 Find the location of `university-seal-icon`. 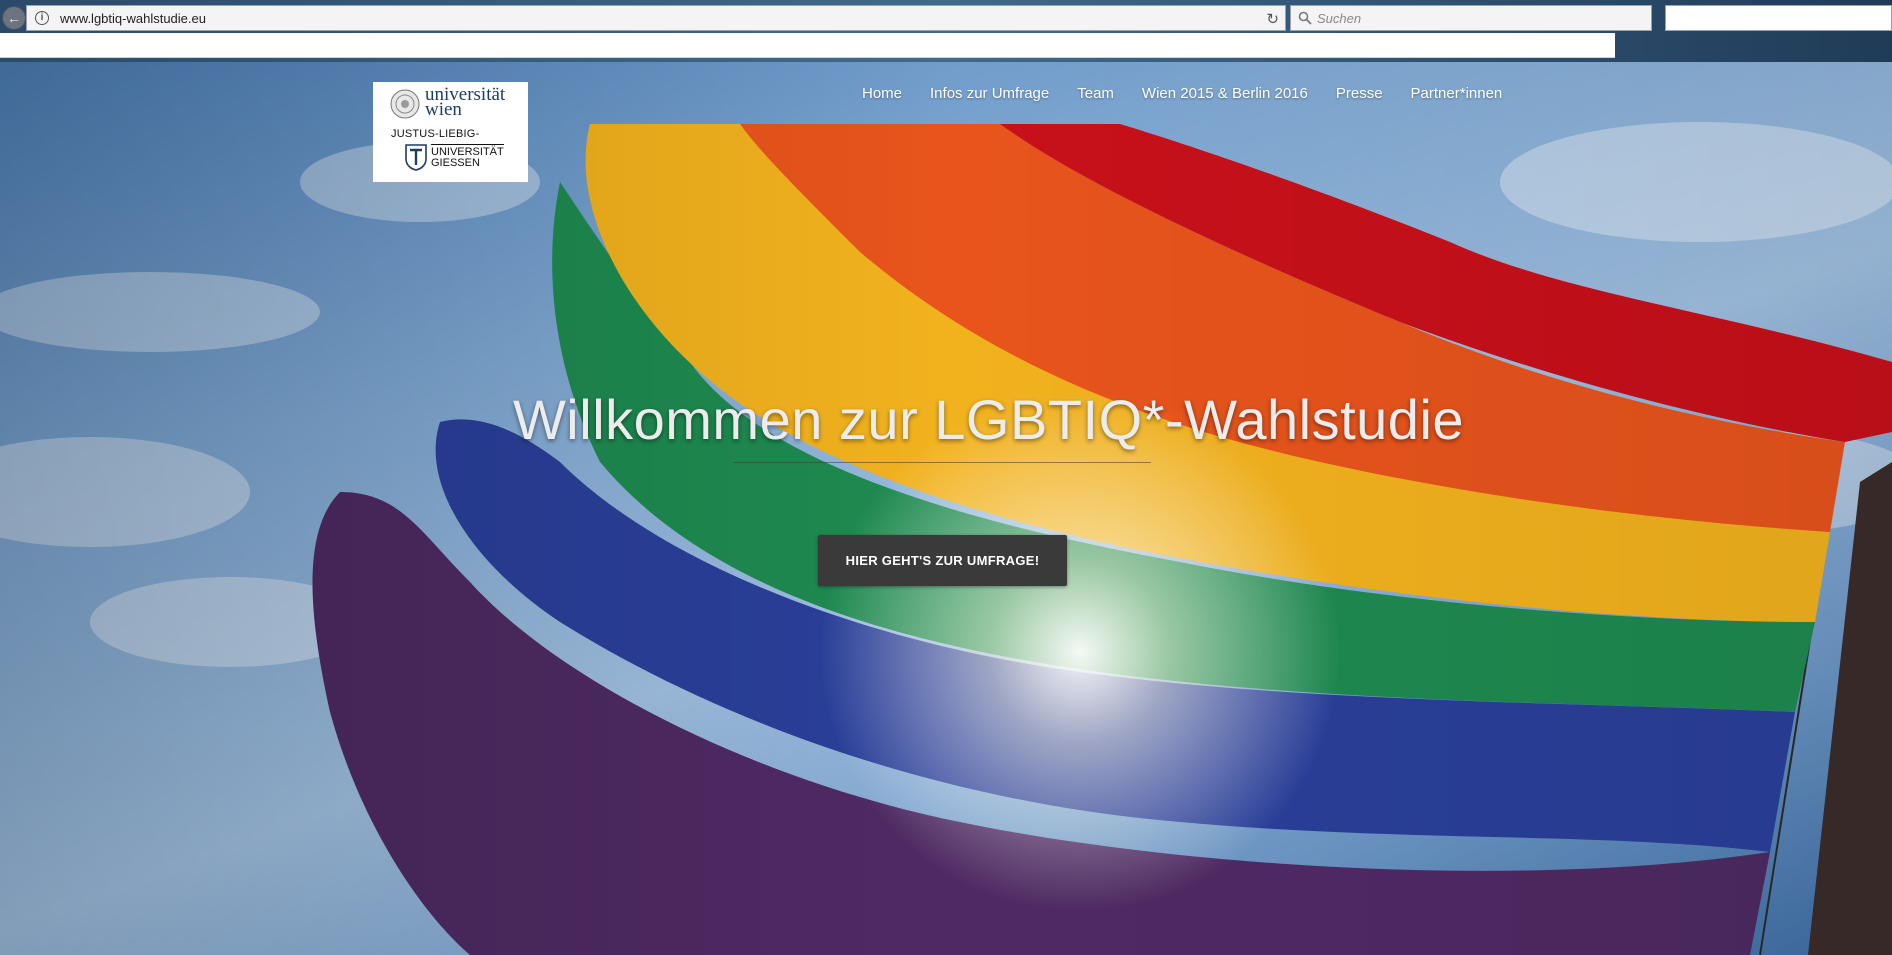

university-seal-icon is located at coordinates (405, 104).